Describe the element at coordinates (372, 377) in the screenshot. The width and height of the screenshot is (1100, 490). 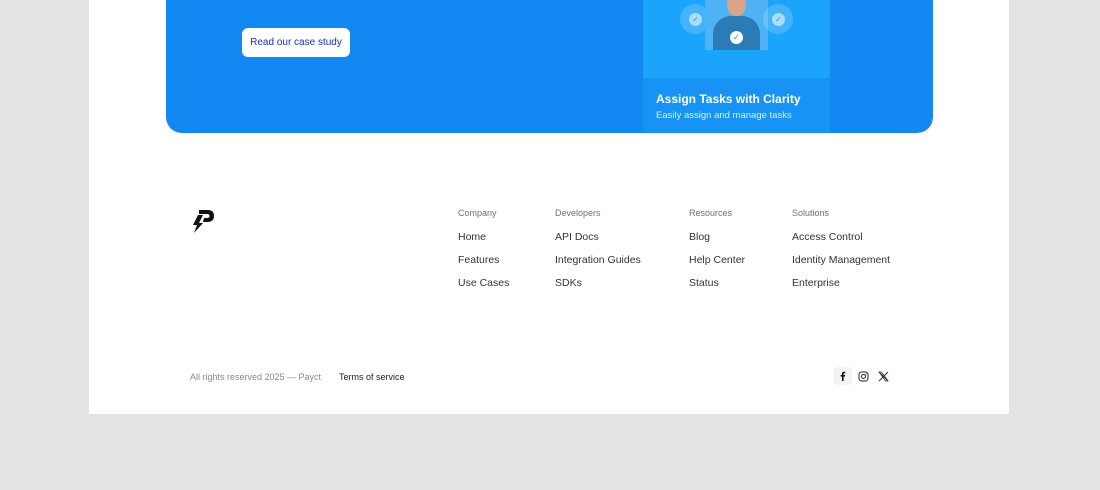
I see `terms-of-service-link: Terms of service` at that location.